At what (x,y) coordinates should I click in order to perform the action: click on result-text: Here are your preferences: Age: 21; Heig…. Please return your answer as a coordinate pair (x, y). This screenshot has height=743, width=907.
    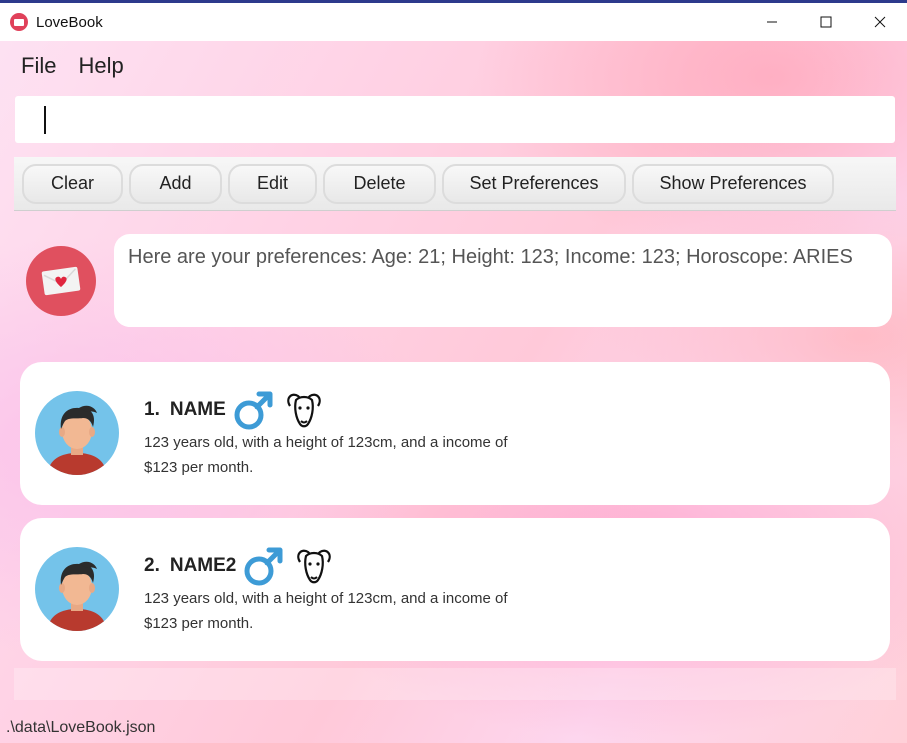
    Looking at the image, I should click on (490, 257).